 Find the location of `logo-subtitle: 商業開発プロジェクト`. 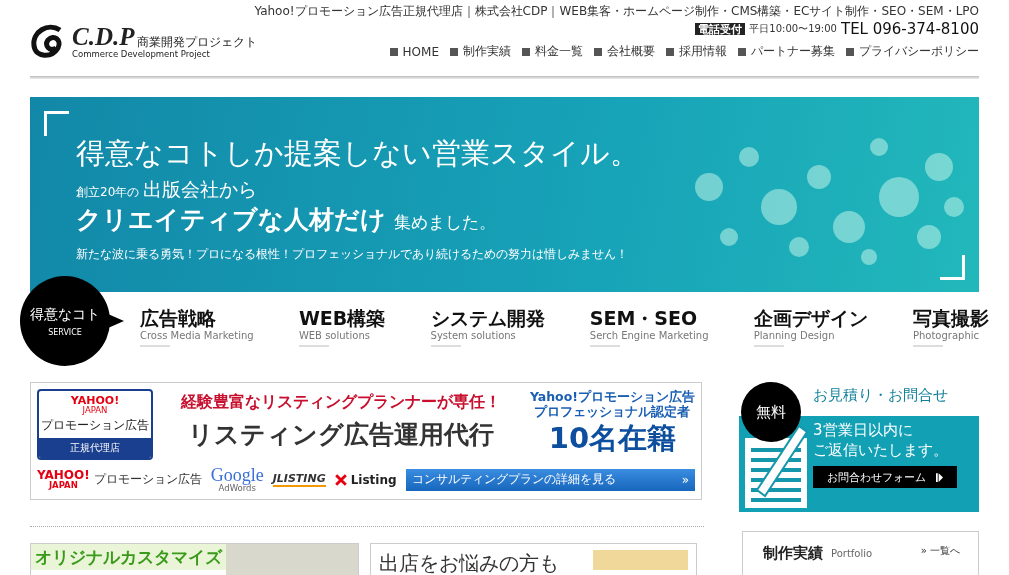

logo-subtitle: 商業開発プロジェクト is located at coordinates (196, 42).